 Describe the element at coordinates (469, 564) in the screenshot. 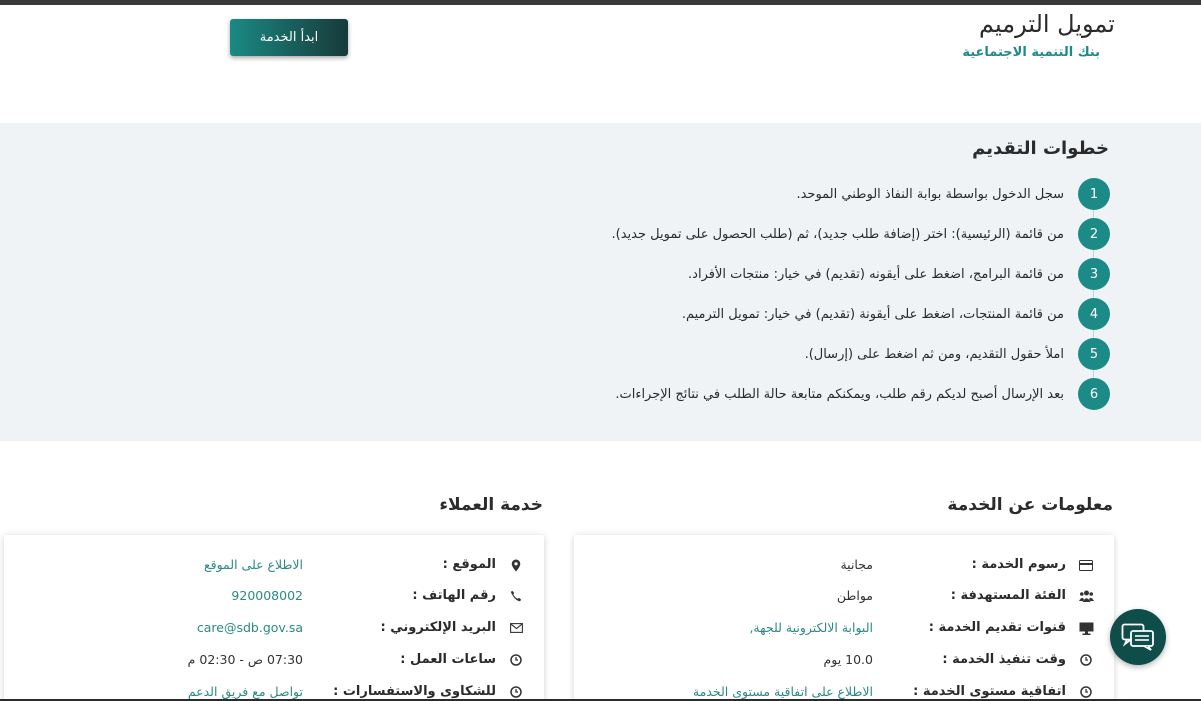

I see `row-label: الموقع :` at that location.